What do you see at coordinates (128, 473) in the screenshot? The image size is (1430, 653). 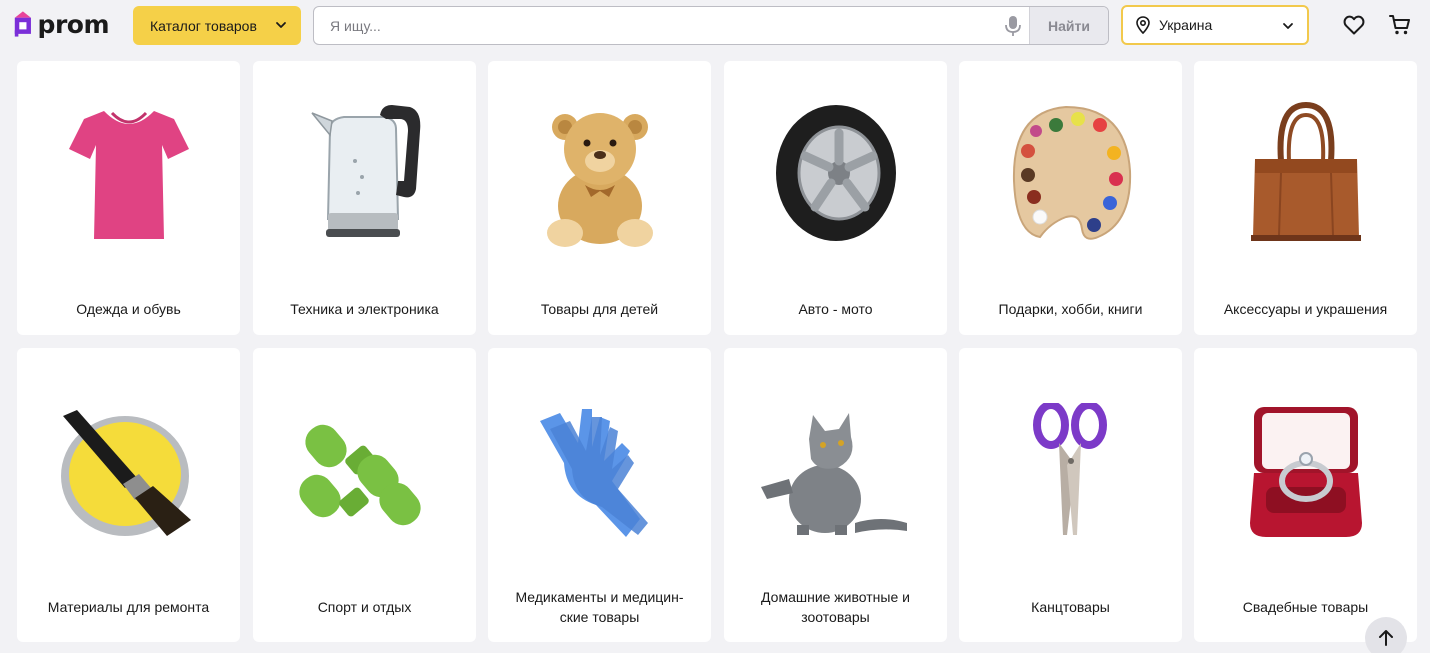 I see `paint-can-image` at bounding box center [128, 473].